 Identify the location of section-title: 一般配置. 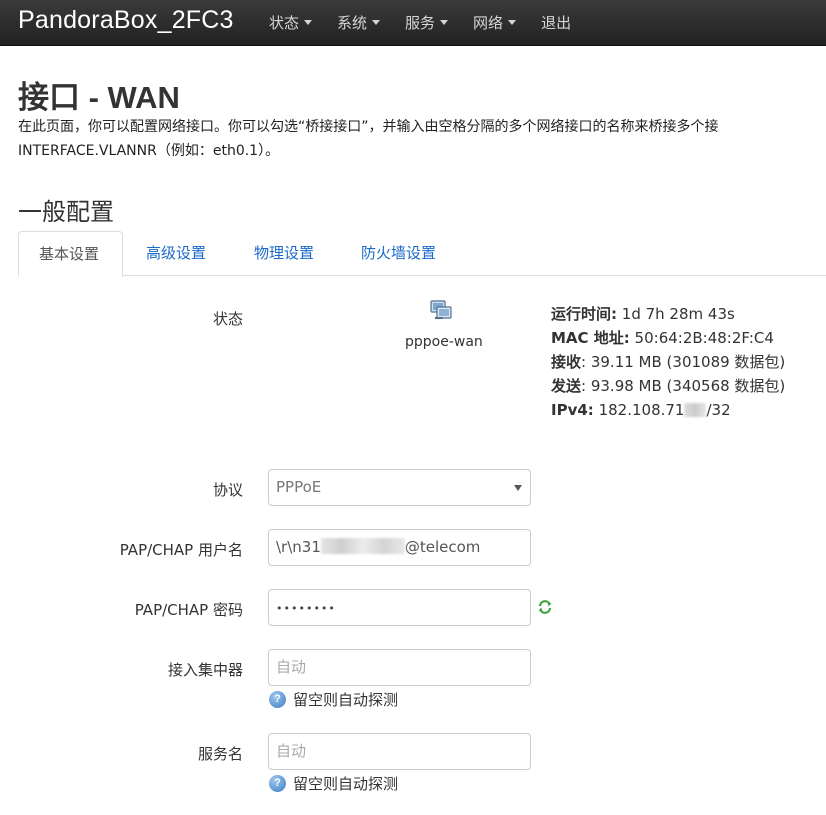
(66, 212).